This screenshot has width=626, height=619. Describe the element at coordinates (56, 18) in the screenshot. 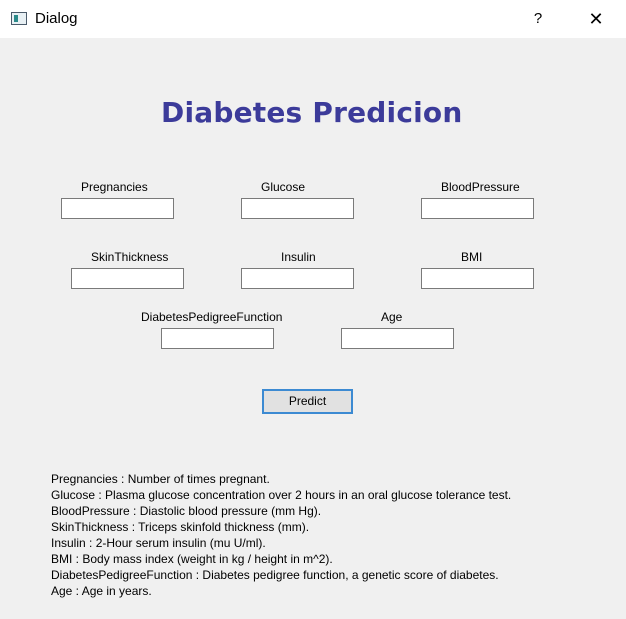

I see `window-title: Dialog` at that location.